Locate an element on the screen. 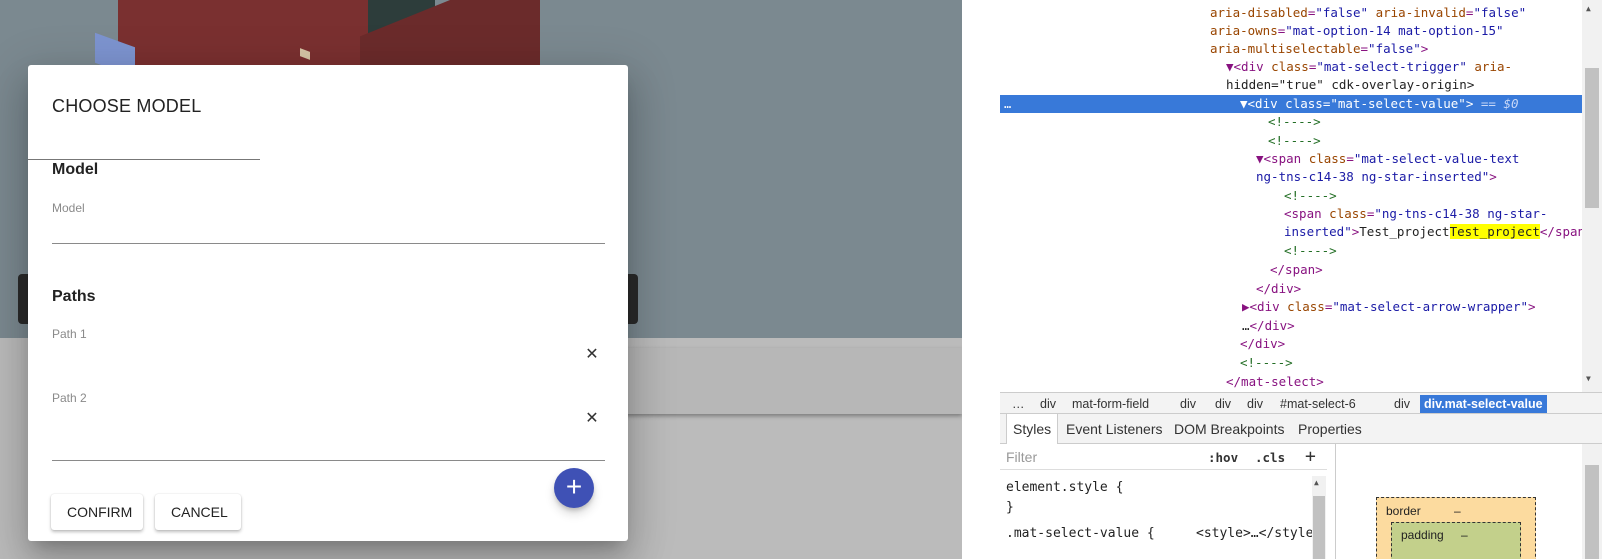  model-section-title: Model is located at coordinates (75, 169).